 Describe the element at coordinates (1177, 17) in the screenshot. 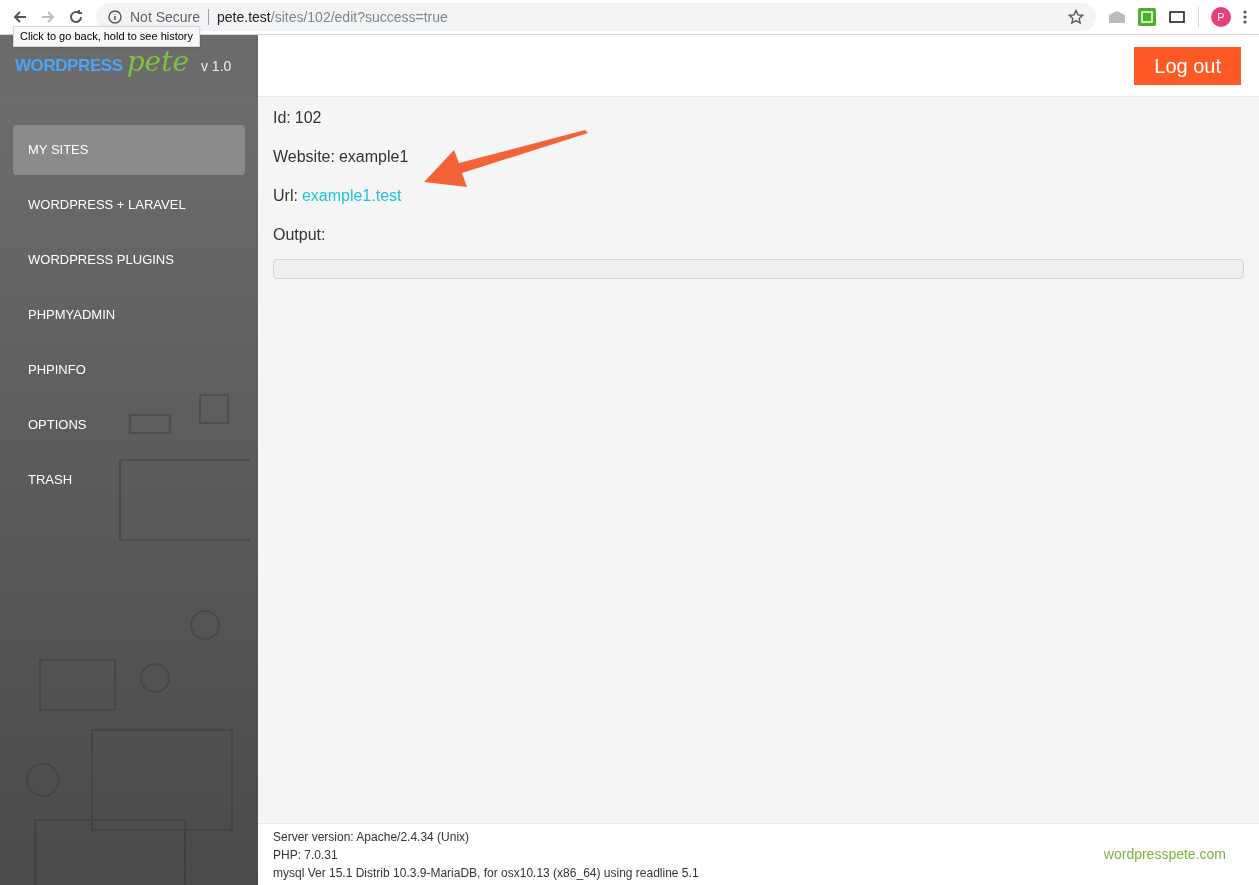

I see `screen-capture-icon` at that location.